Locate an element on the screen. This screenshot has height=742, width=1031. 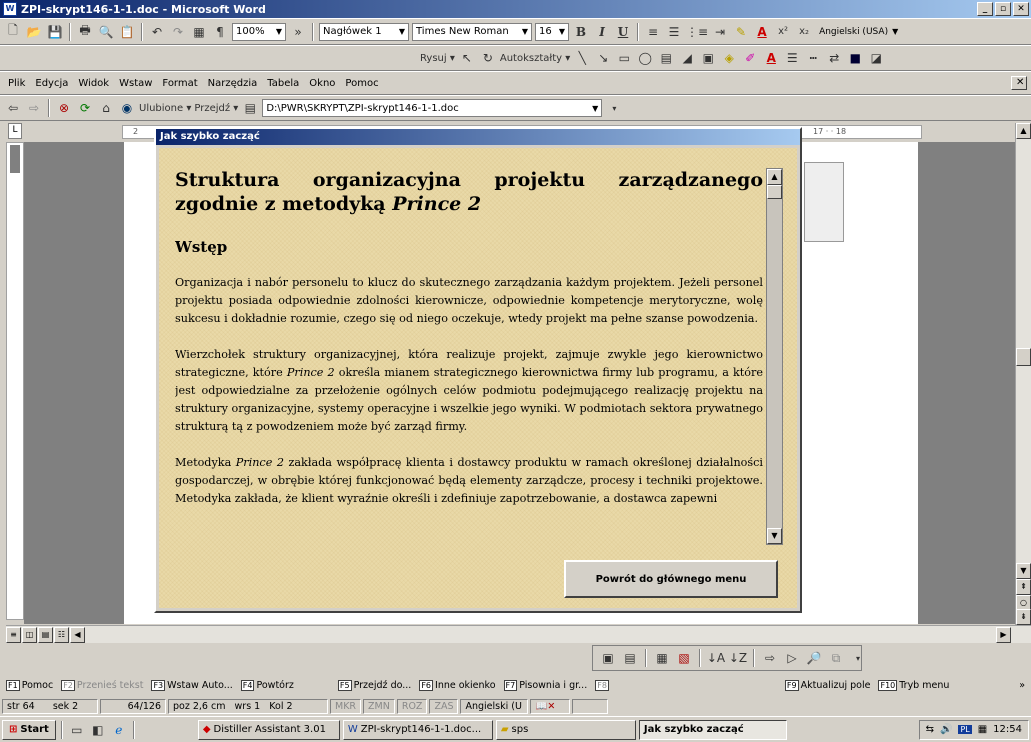
superscript-button: x² is located at coordinates (783, 32).